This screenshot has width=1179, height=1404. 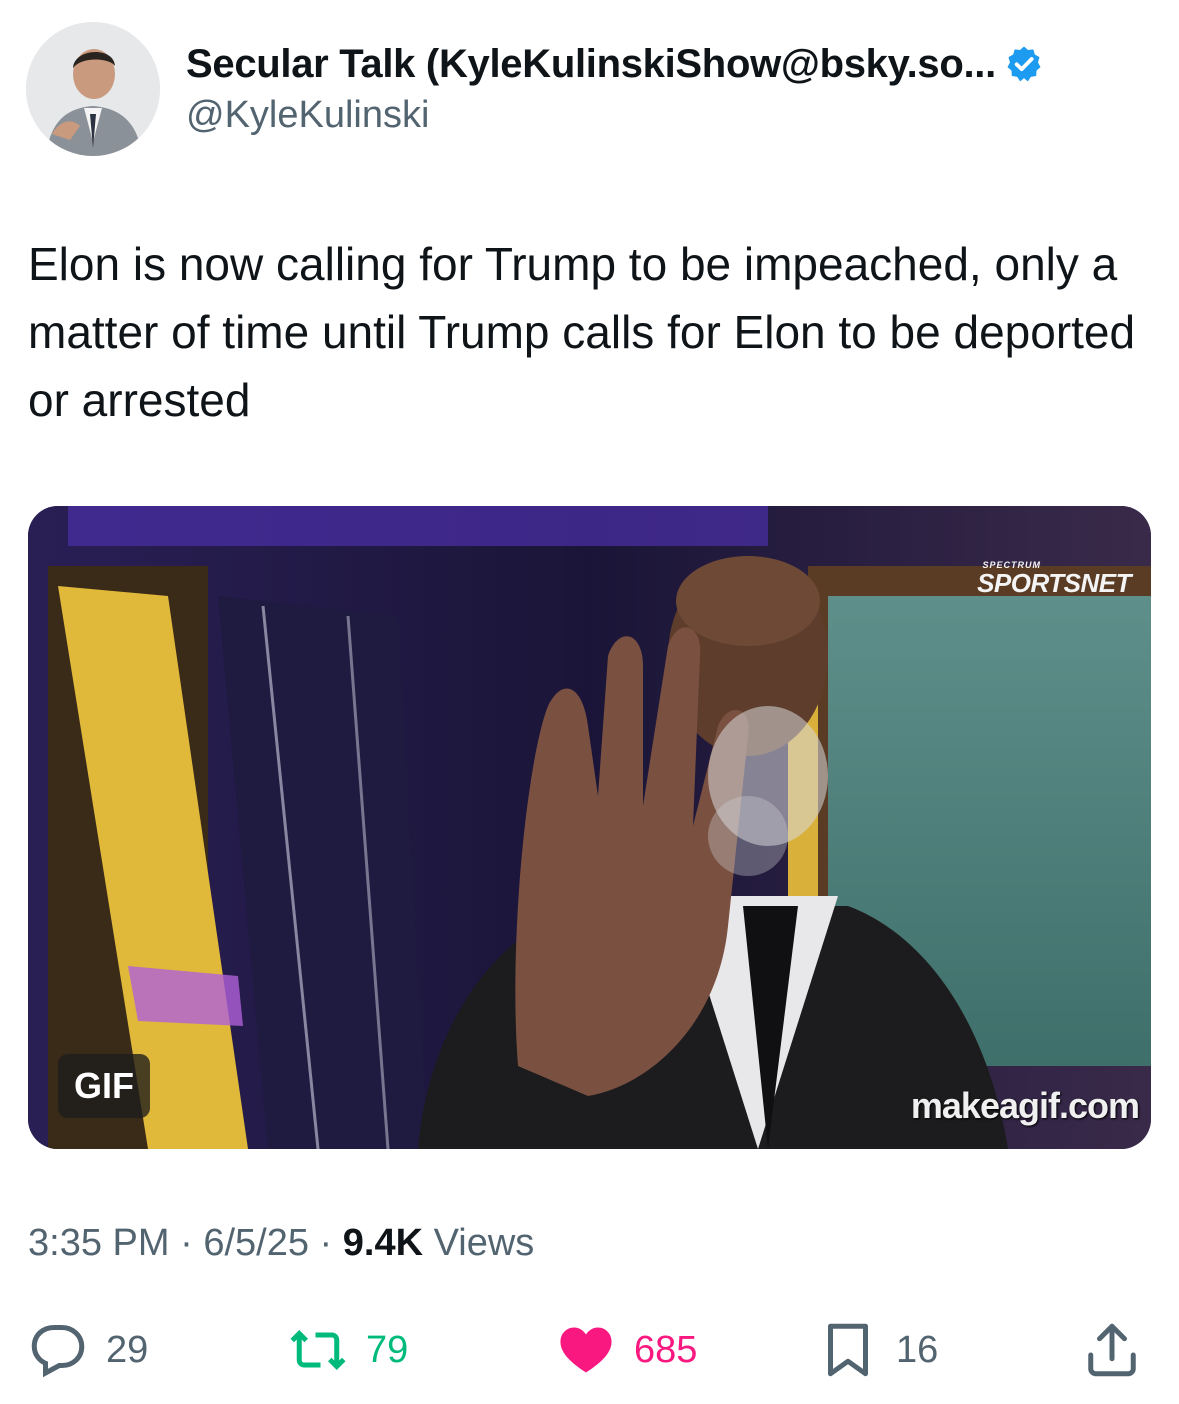 What do you see at coordinates (387, 1349) in the screenshot?
I see `repost-count: 79` at bounding box center [387, 1349].